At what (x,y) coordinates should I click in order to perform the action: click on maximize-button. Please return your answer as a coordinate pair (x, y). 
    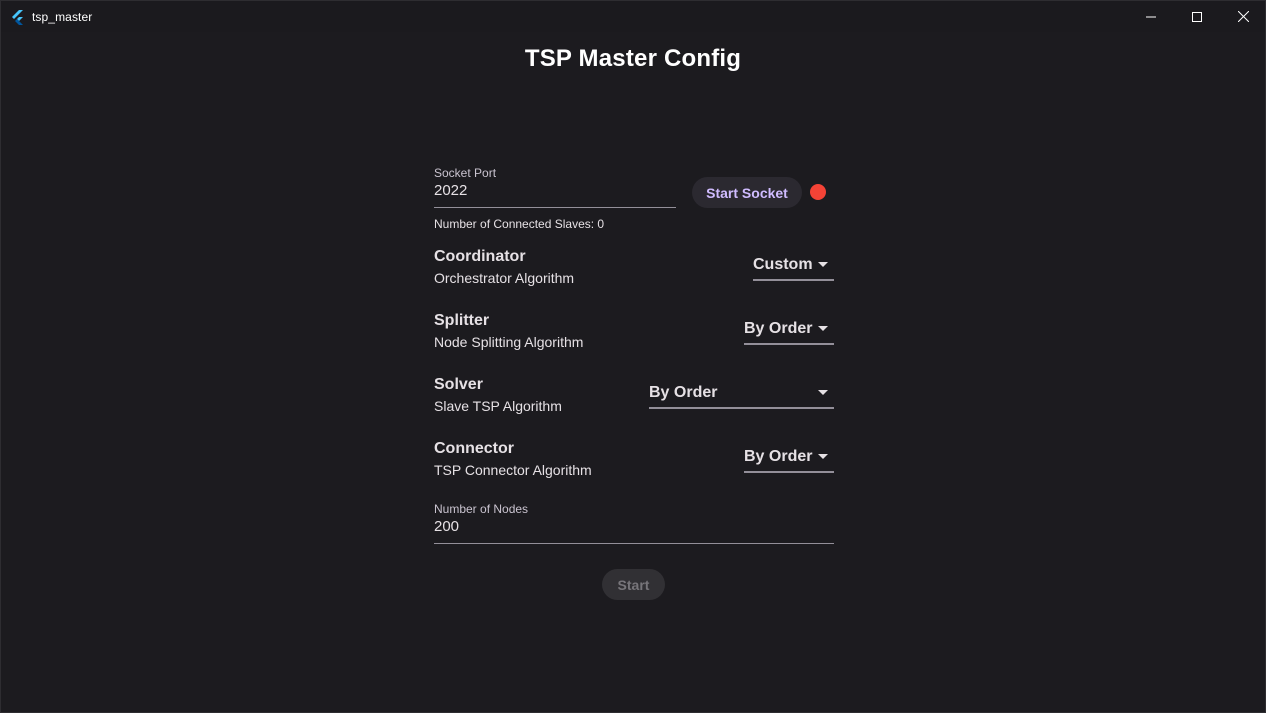
    Looking at the image, I should click on (1197, 16).